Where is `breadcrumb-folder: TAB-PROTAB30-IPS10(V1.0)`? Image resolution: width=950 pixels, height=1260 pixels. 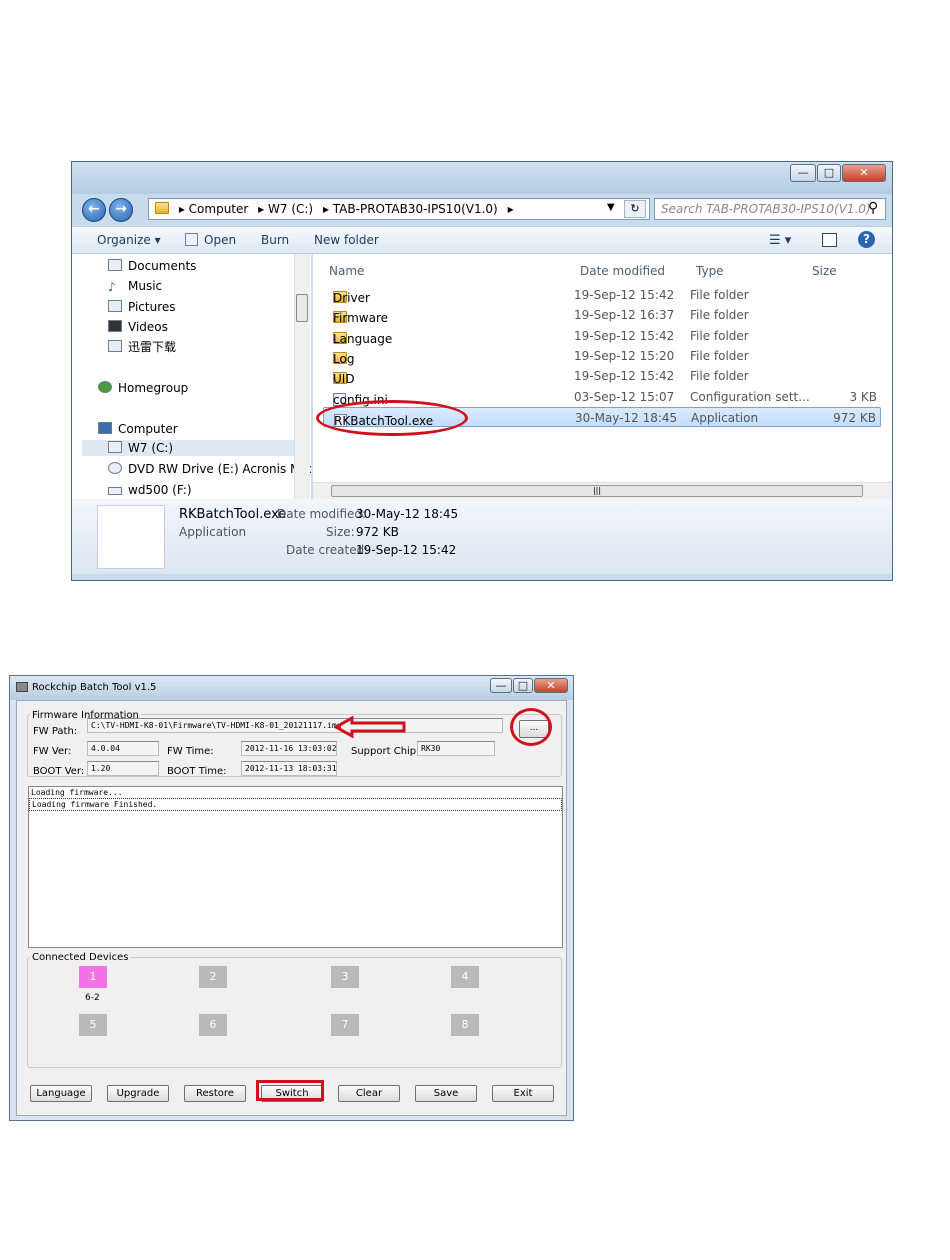 breadcrumb-folder: TAB-PROTAB30-IPS10(V1.0) is located at coordinates (415, 209).